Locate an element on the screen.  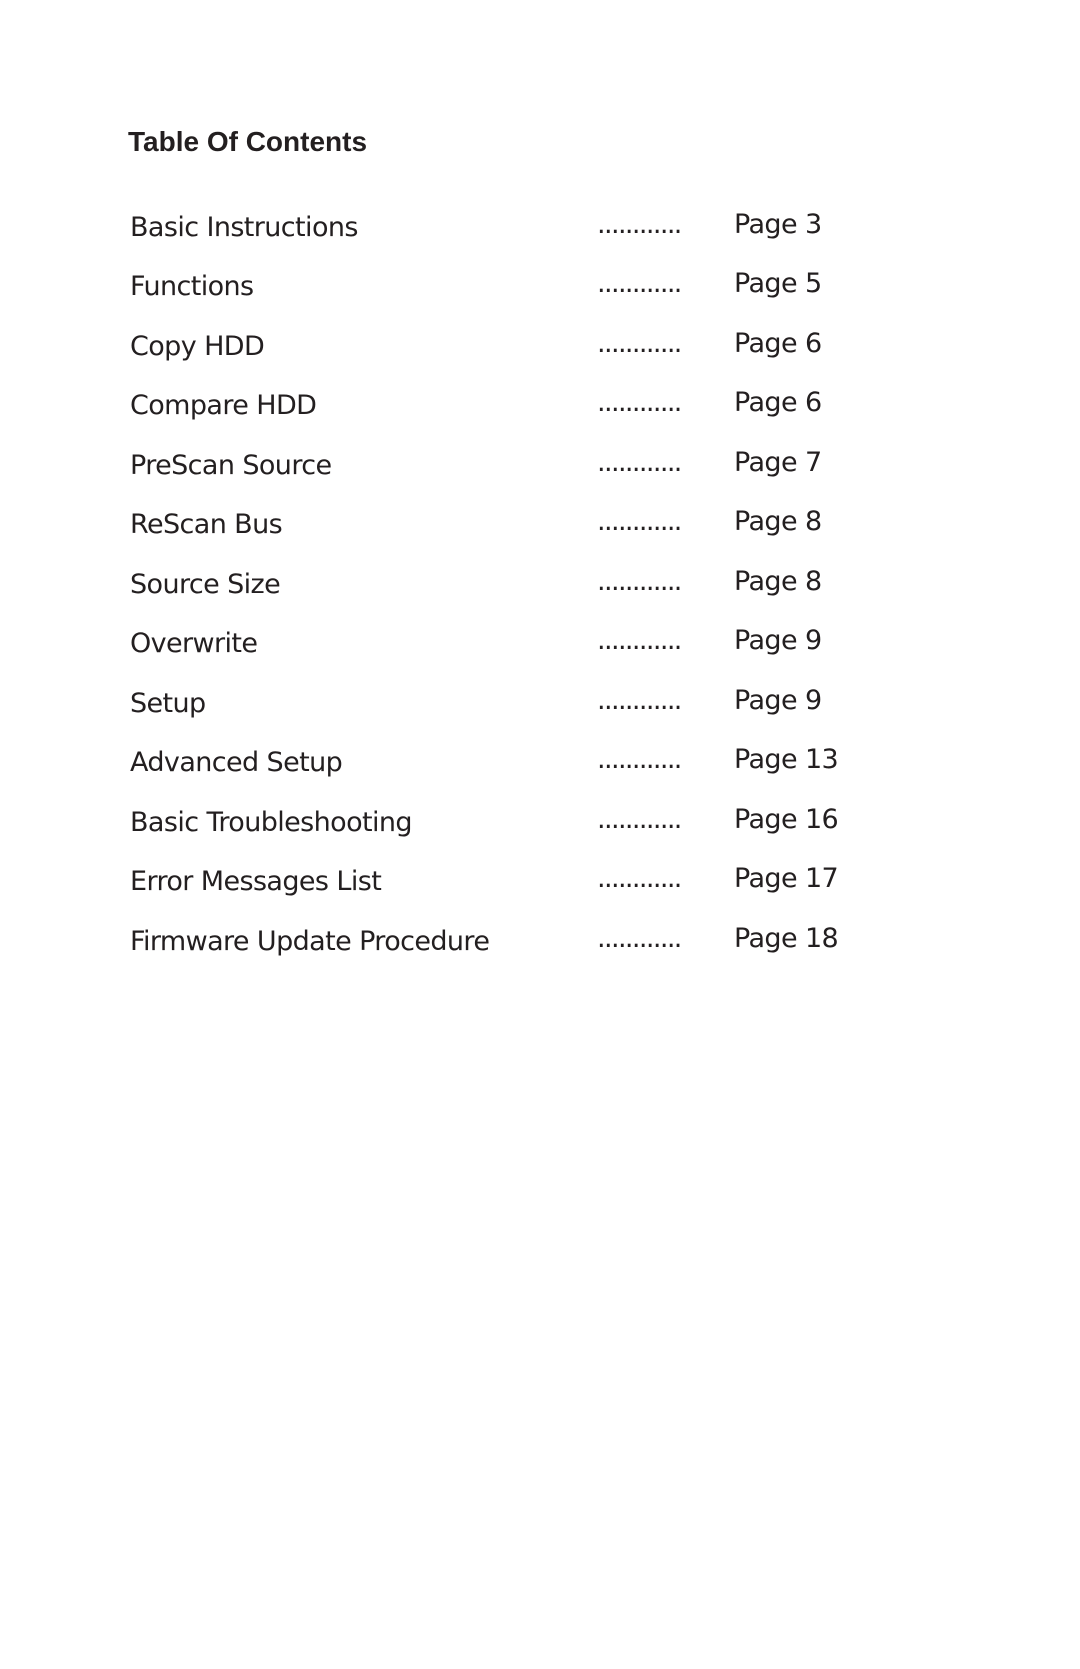
toc-entry-label: Compare HDD is located at coordinates (223, 405).